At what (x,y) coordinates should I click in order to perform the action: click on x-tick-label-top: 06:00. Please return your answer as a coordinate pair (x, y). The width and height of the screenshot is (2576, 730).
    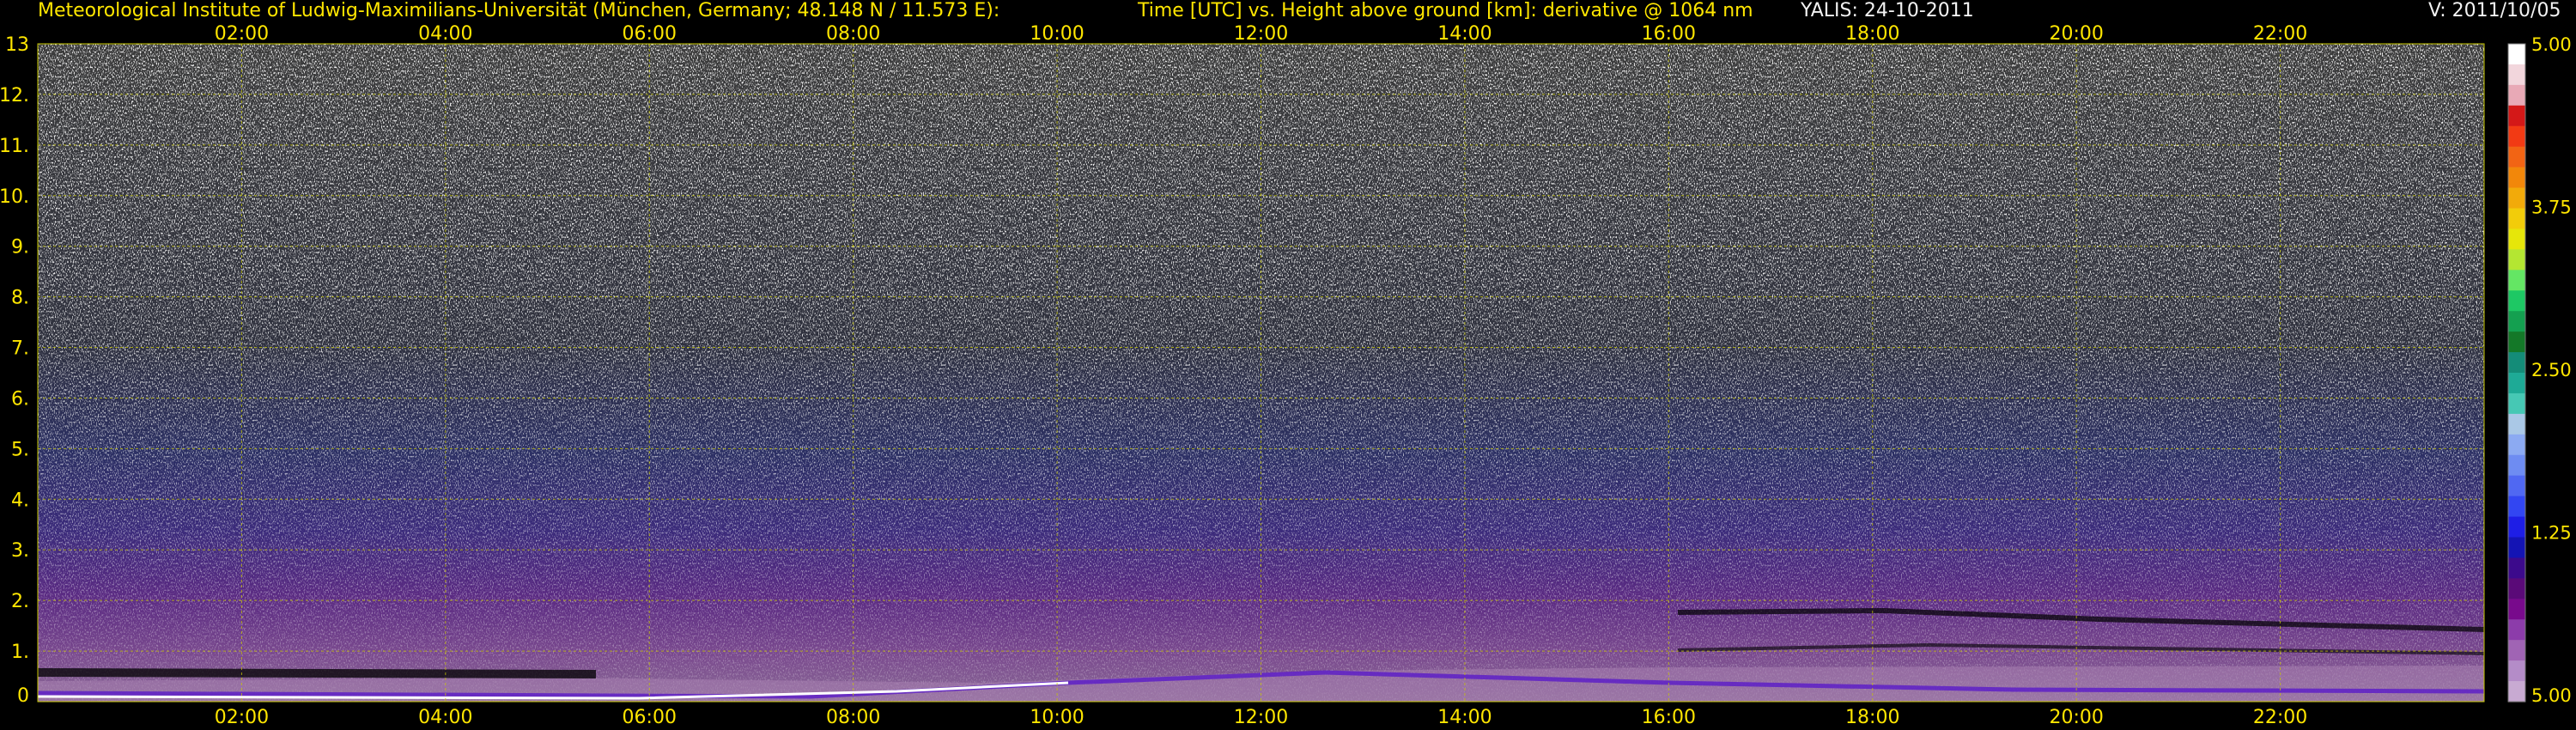
    Looking at the image, I should click on (650, 34).